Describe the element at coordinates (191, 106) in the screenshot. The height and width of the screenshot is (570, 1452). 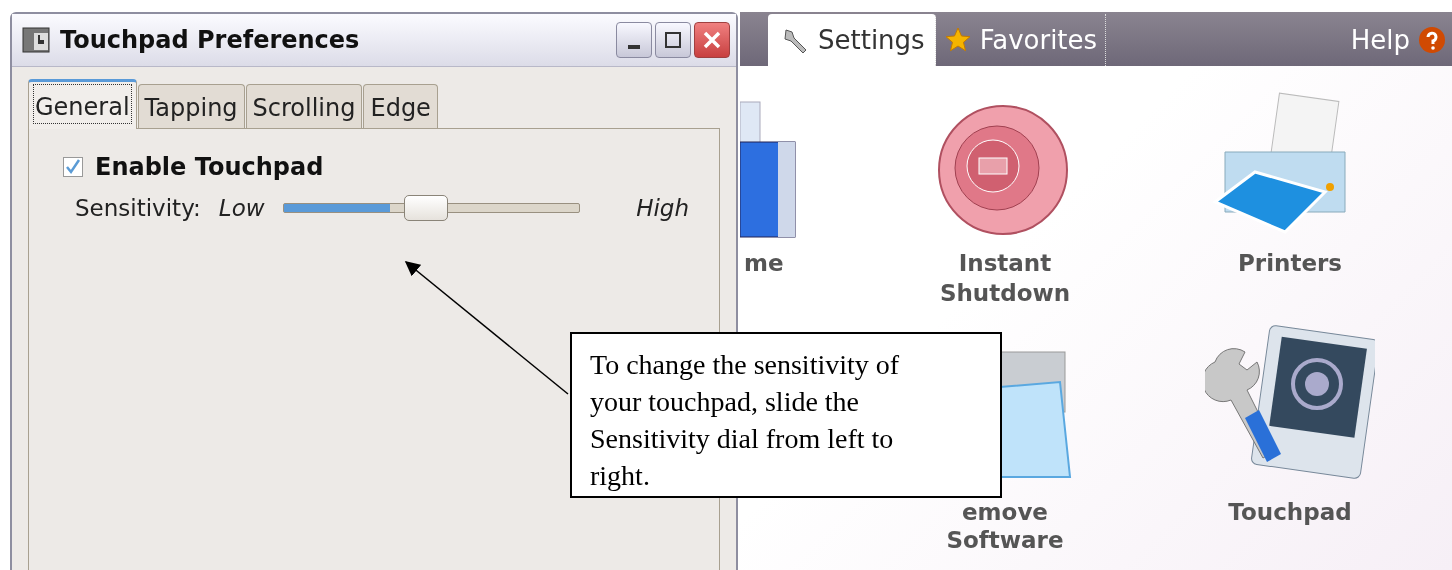
I see `tab: Tapping` at that location.